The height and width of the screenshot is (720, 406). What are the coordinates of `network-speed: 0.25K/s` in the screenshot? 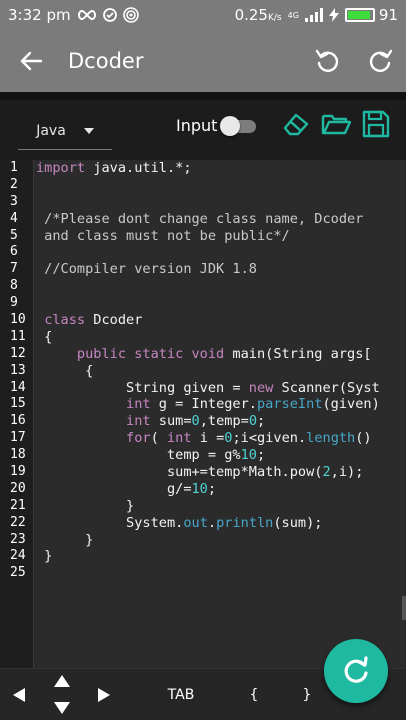 It's located at (258, 15).